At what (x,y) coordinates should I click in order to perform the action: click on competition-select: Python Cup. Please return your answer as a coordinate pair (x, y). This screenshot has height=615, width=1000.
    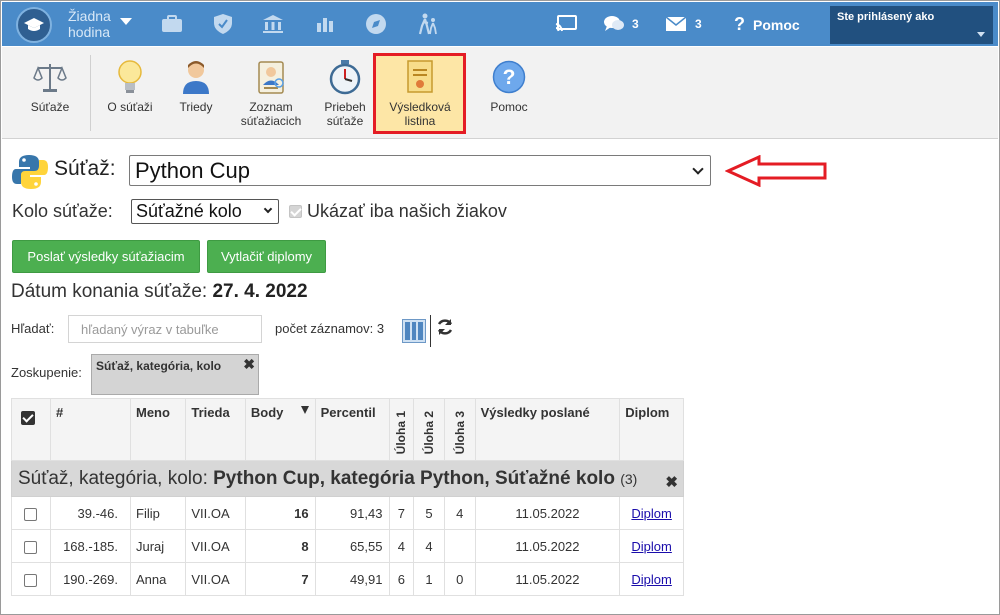
    Looking at the image, I should click on (420, 170).